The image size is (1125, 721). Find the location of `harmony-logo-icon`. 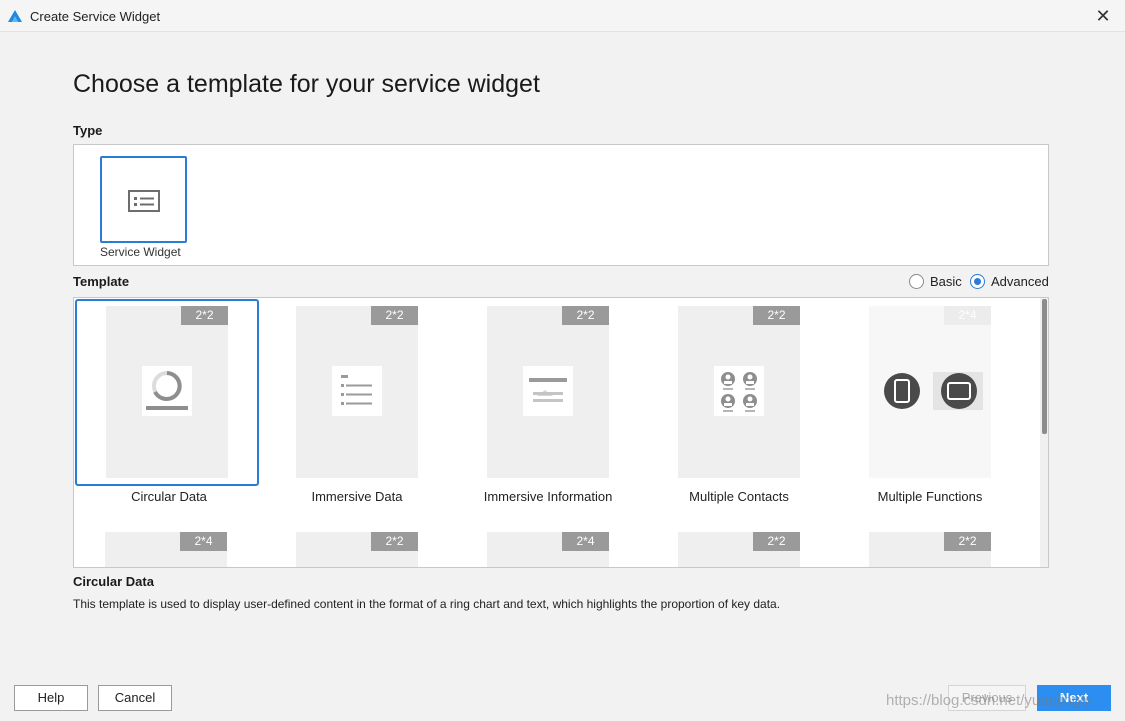

harmony-logo-icon is located at coordinates (15, 16).